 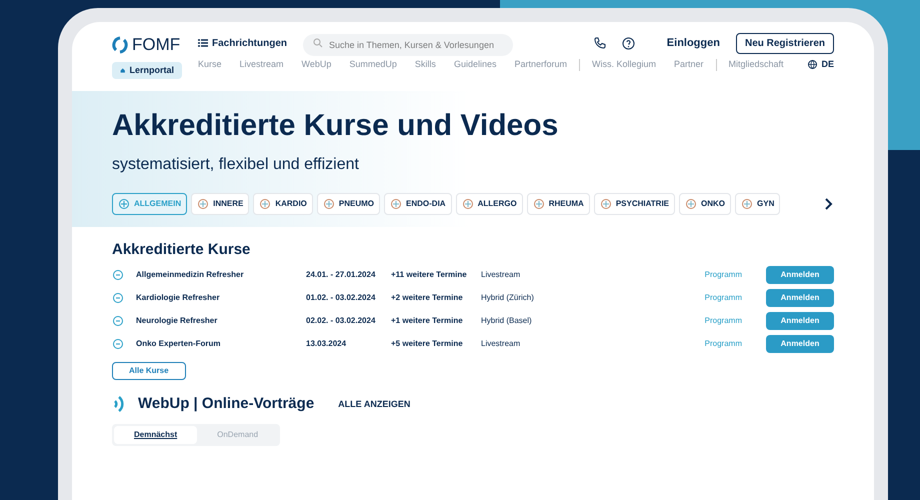 I want to click on more-dates-text: +2 weitere Termine, so click(x=427, y=298).